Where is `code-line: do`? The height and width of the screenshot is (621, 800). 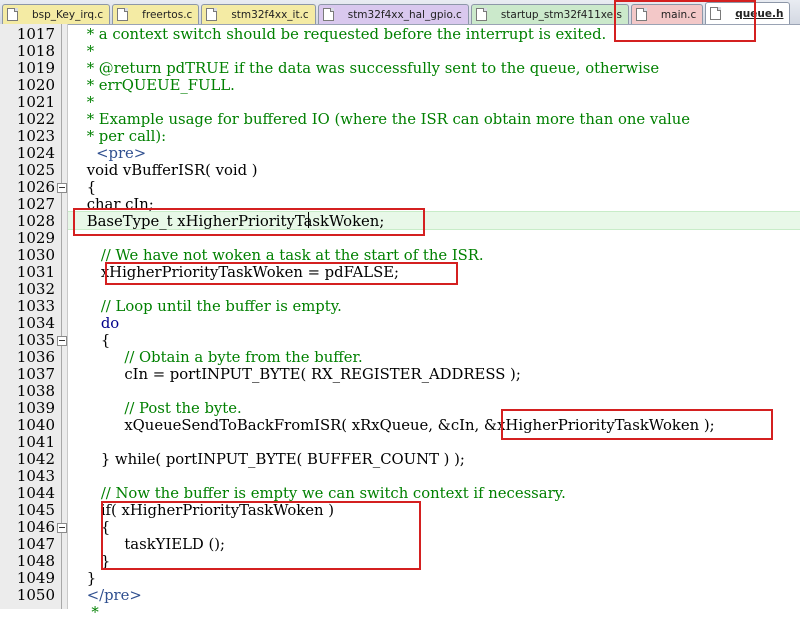 code-line: do is located at coordinates (400, 323).